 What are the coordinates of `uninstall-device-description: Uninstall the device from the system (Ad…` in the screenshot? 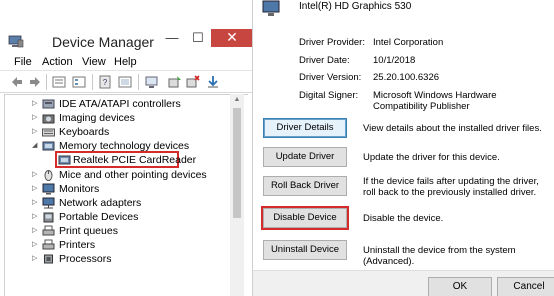 It's located at (439, 256).